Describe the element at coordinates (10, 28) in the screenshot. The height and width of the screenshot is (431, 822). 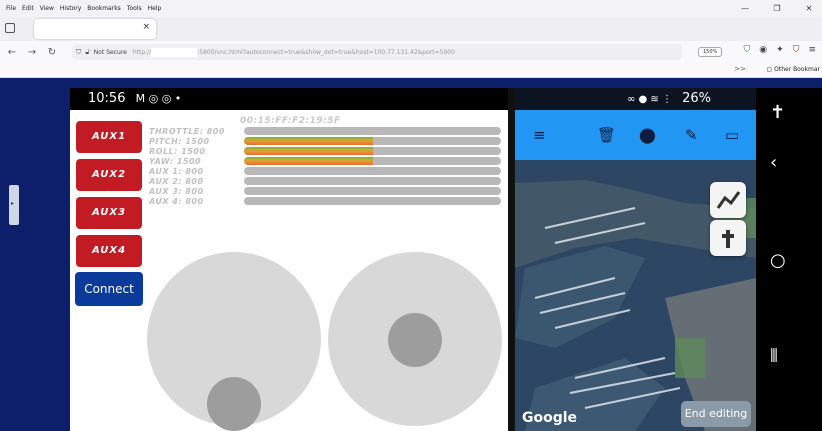
I see `tab-list-icon` at that location.